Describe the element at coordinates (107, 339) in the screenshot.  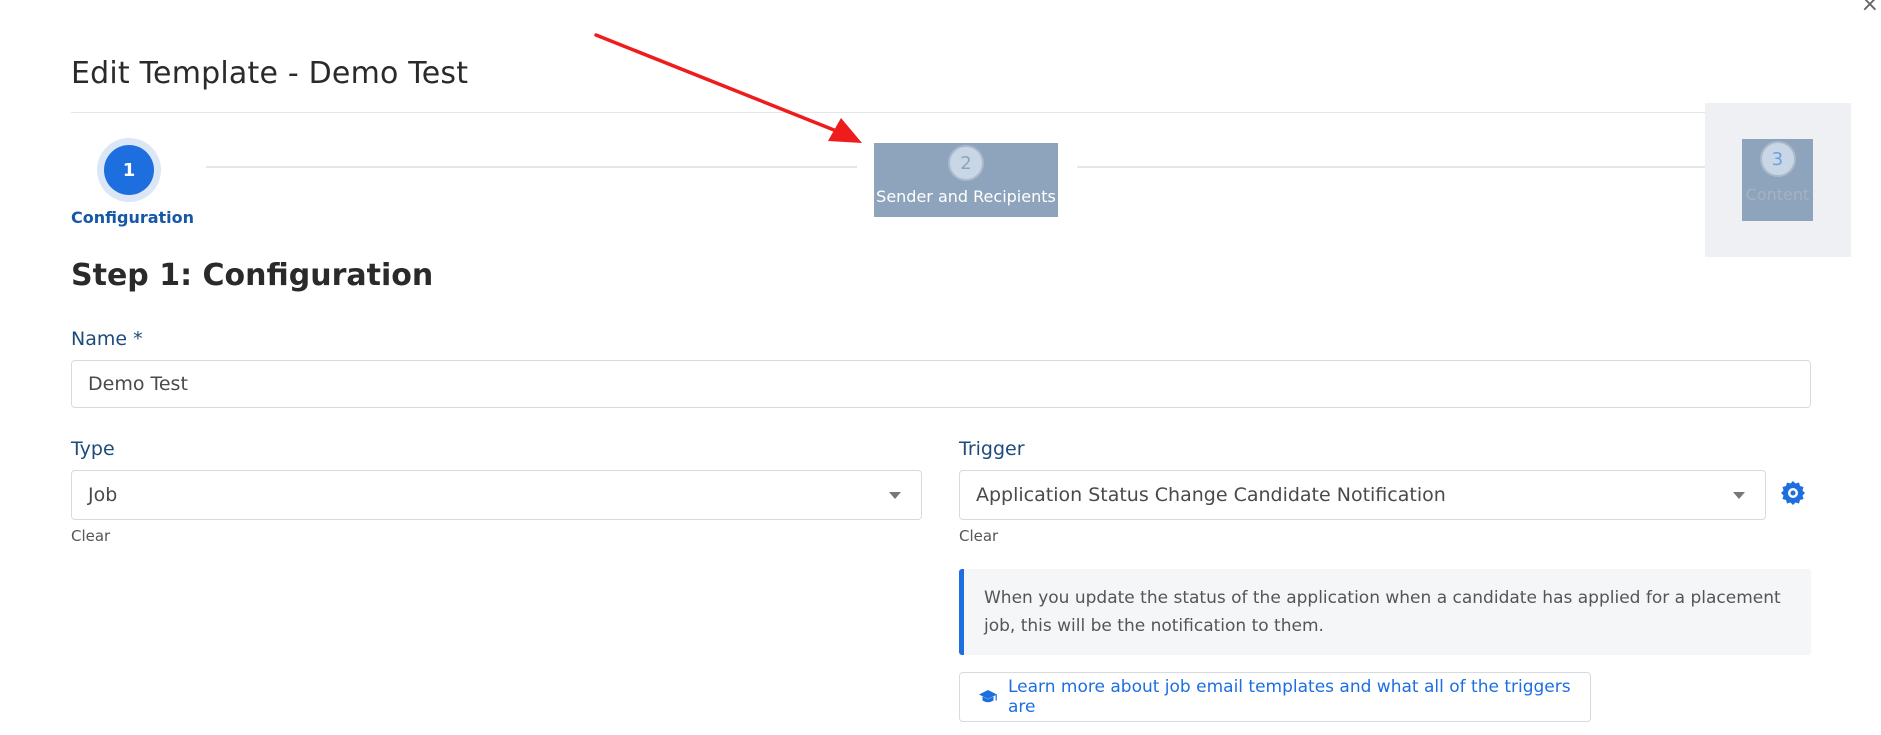
I see `name-label: Name *` at that location.